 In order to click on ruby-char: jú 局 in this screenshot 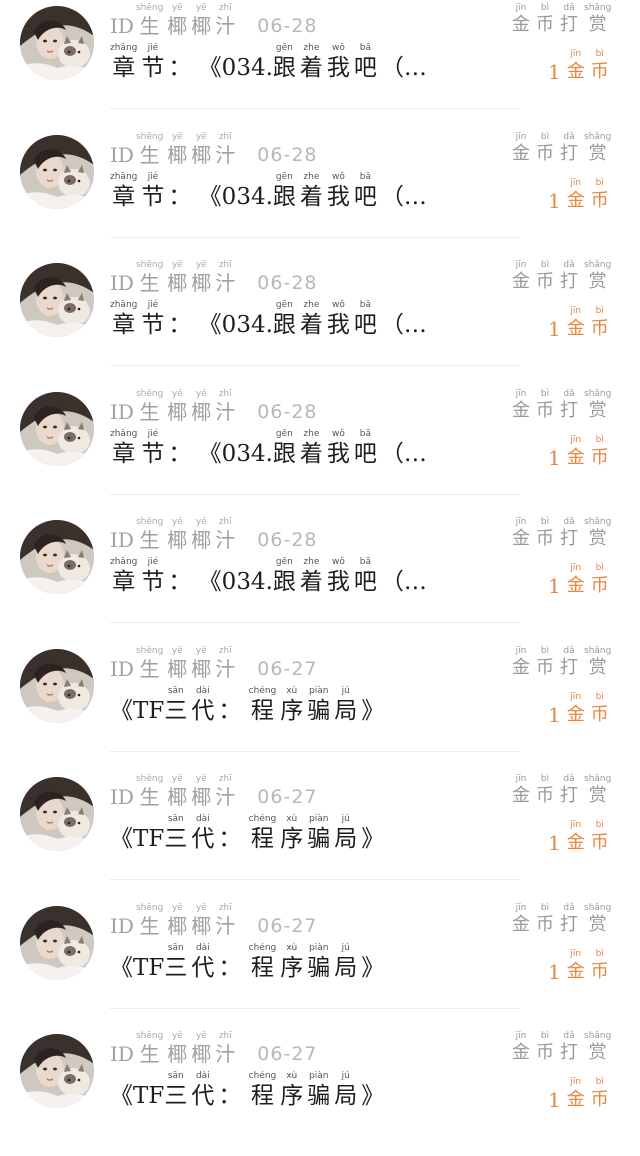, I will do `click(345, 833)`.